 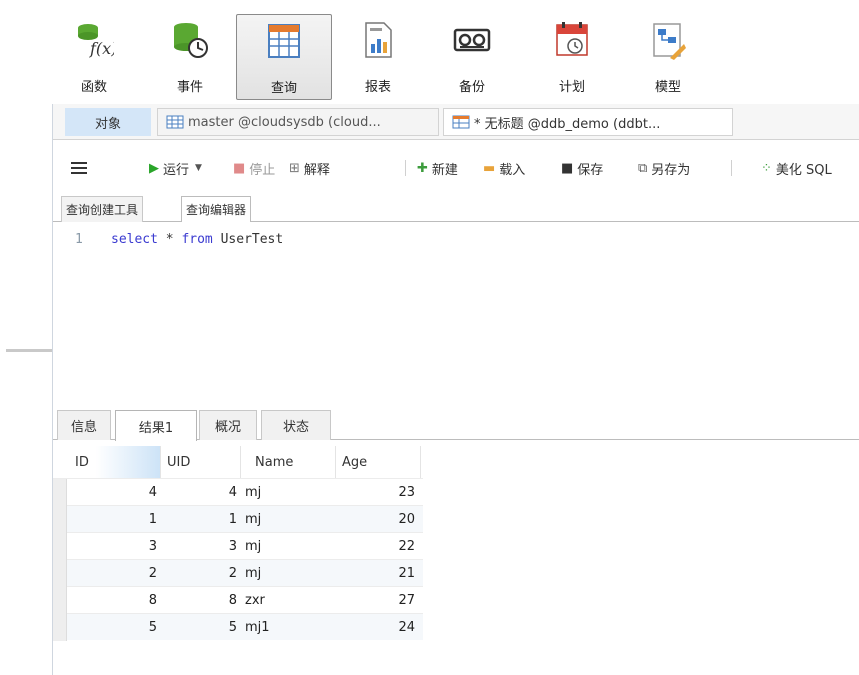 I want to click on cell-id: 4, so click(x=114, y=492).